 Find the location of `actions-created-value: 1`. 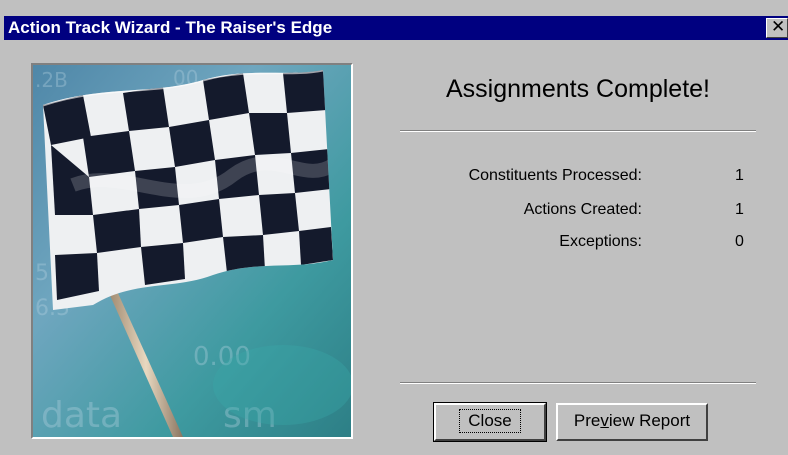

actions-created-value: 1 is located at coordinates (739, 209).